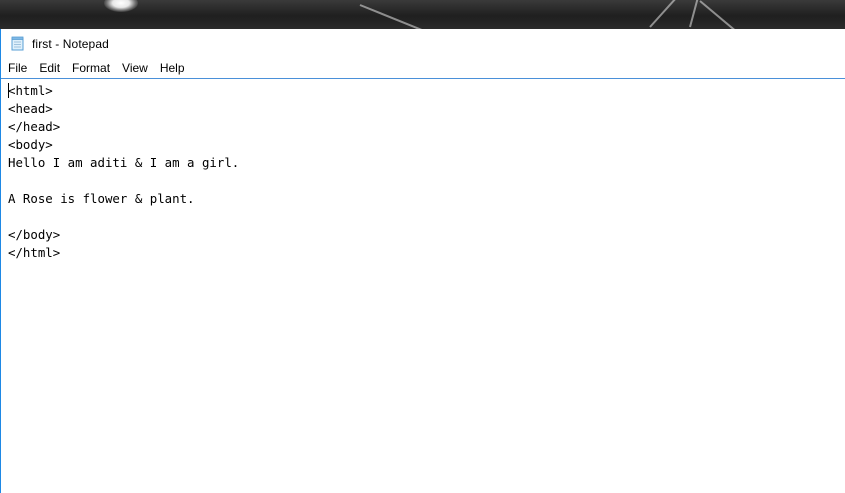 The width and height of the screenshot is (845, 493). I want to click on menu-help: Help, so click(172, 68).